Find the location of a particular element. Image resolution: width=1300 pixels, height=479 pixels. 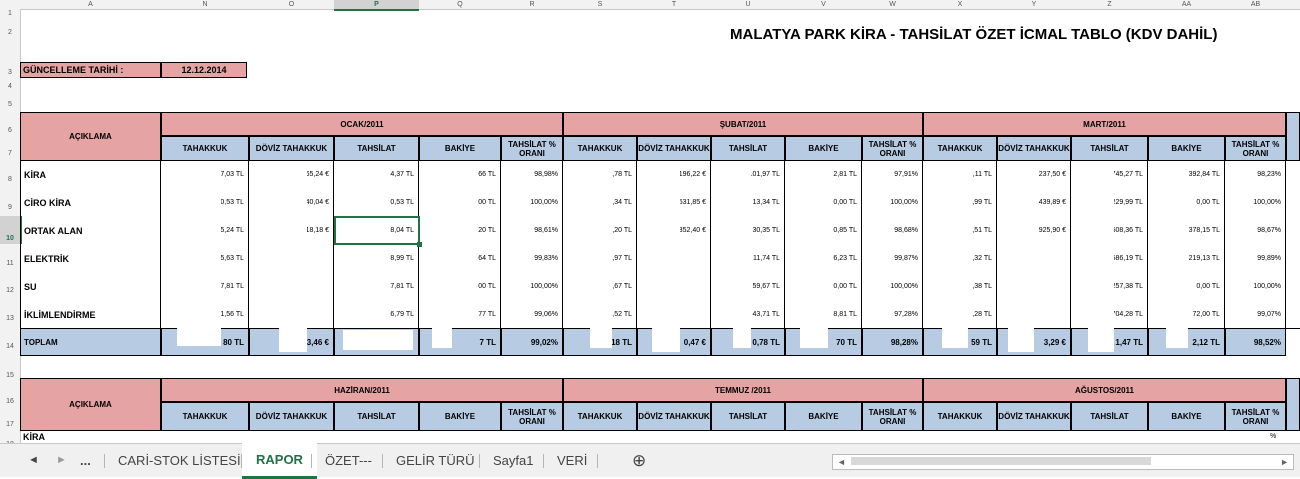

data-cell: 99,87% is located at coordinates (892, 259).